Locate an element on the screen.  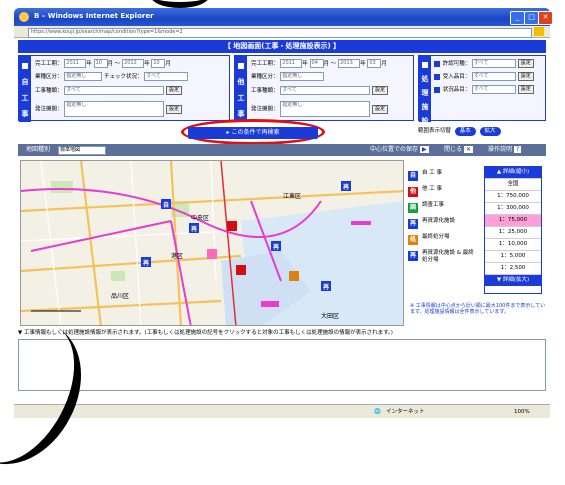
other-worktype-select: 指定無し is located at coordinates (302, 76).